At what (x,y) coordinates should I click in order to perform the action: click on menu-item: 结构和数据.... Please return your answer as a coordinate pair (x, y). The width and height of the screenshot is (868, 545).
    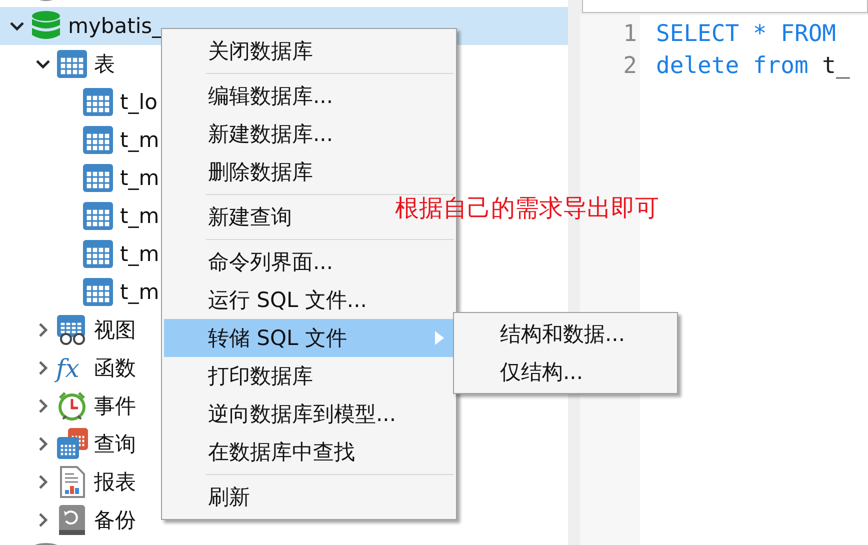
    Looking at the image, I should click on (565, 334).